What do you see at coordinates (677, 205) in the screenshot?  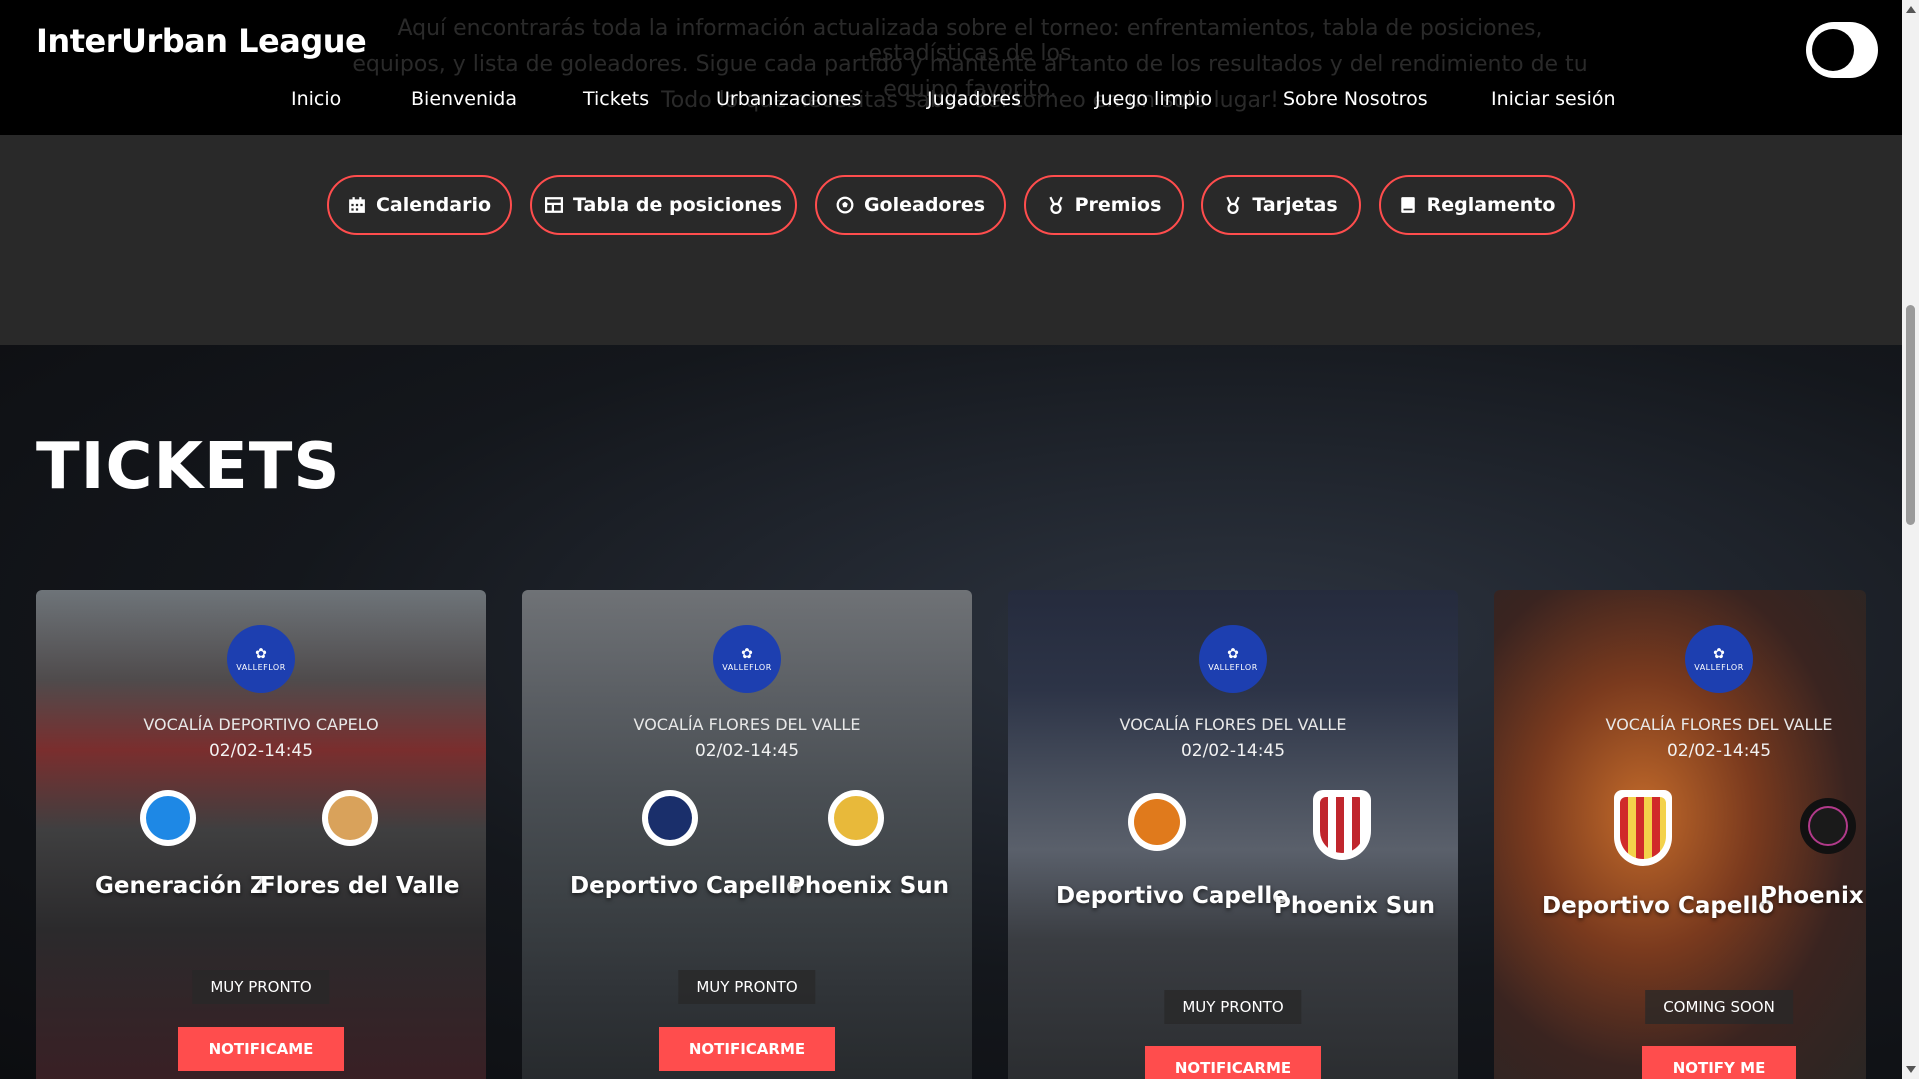 I see `tabla-posiciones-label: Tabla de posiciones` at bounding box center [677, 205].